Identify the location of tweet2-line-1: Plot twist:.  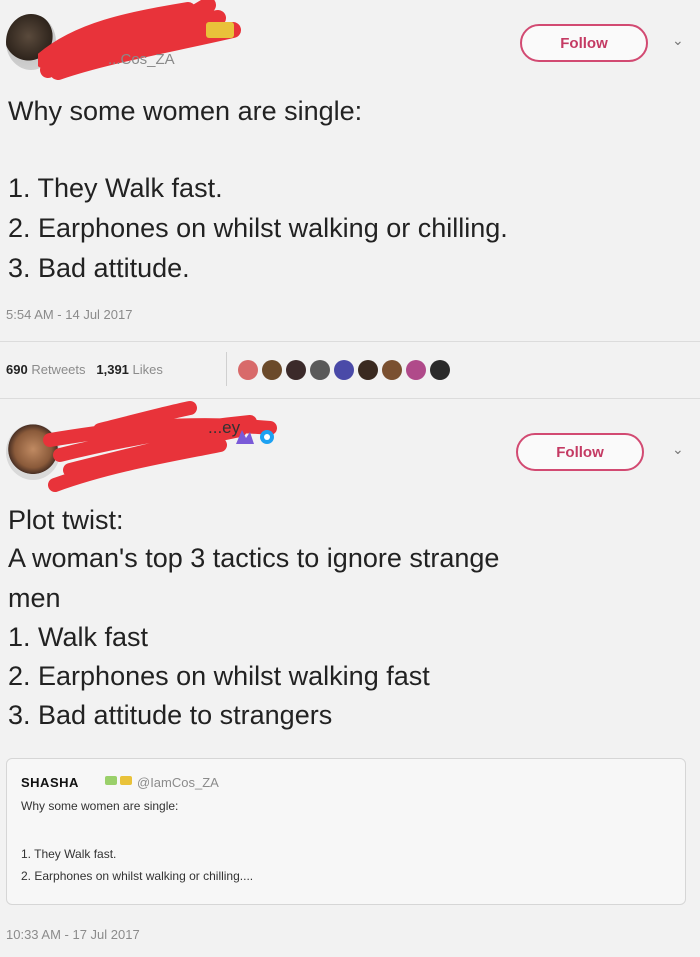
(66, 520).